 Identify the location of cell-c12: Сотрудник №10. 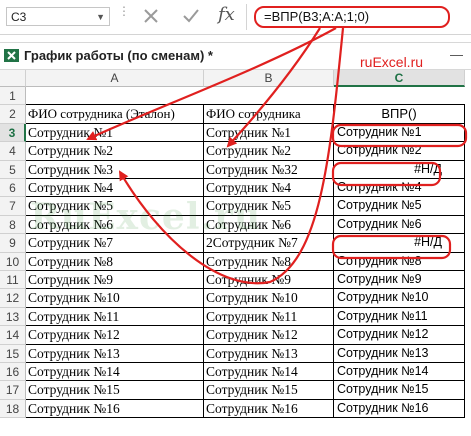
(399, 298).